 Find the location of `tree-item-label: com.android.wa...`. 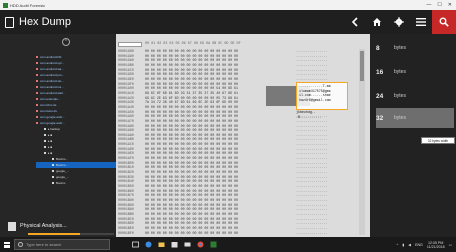

tree-item-label: com.android.wa... is located at coordinates (52, 69).